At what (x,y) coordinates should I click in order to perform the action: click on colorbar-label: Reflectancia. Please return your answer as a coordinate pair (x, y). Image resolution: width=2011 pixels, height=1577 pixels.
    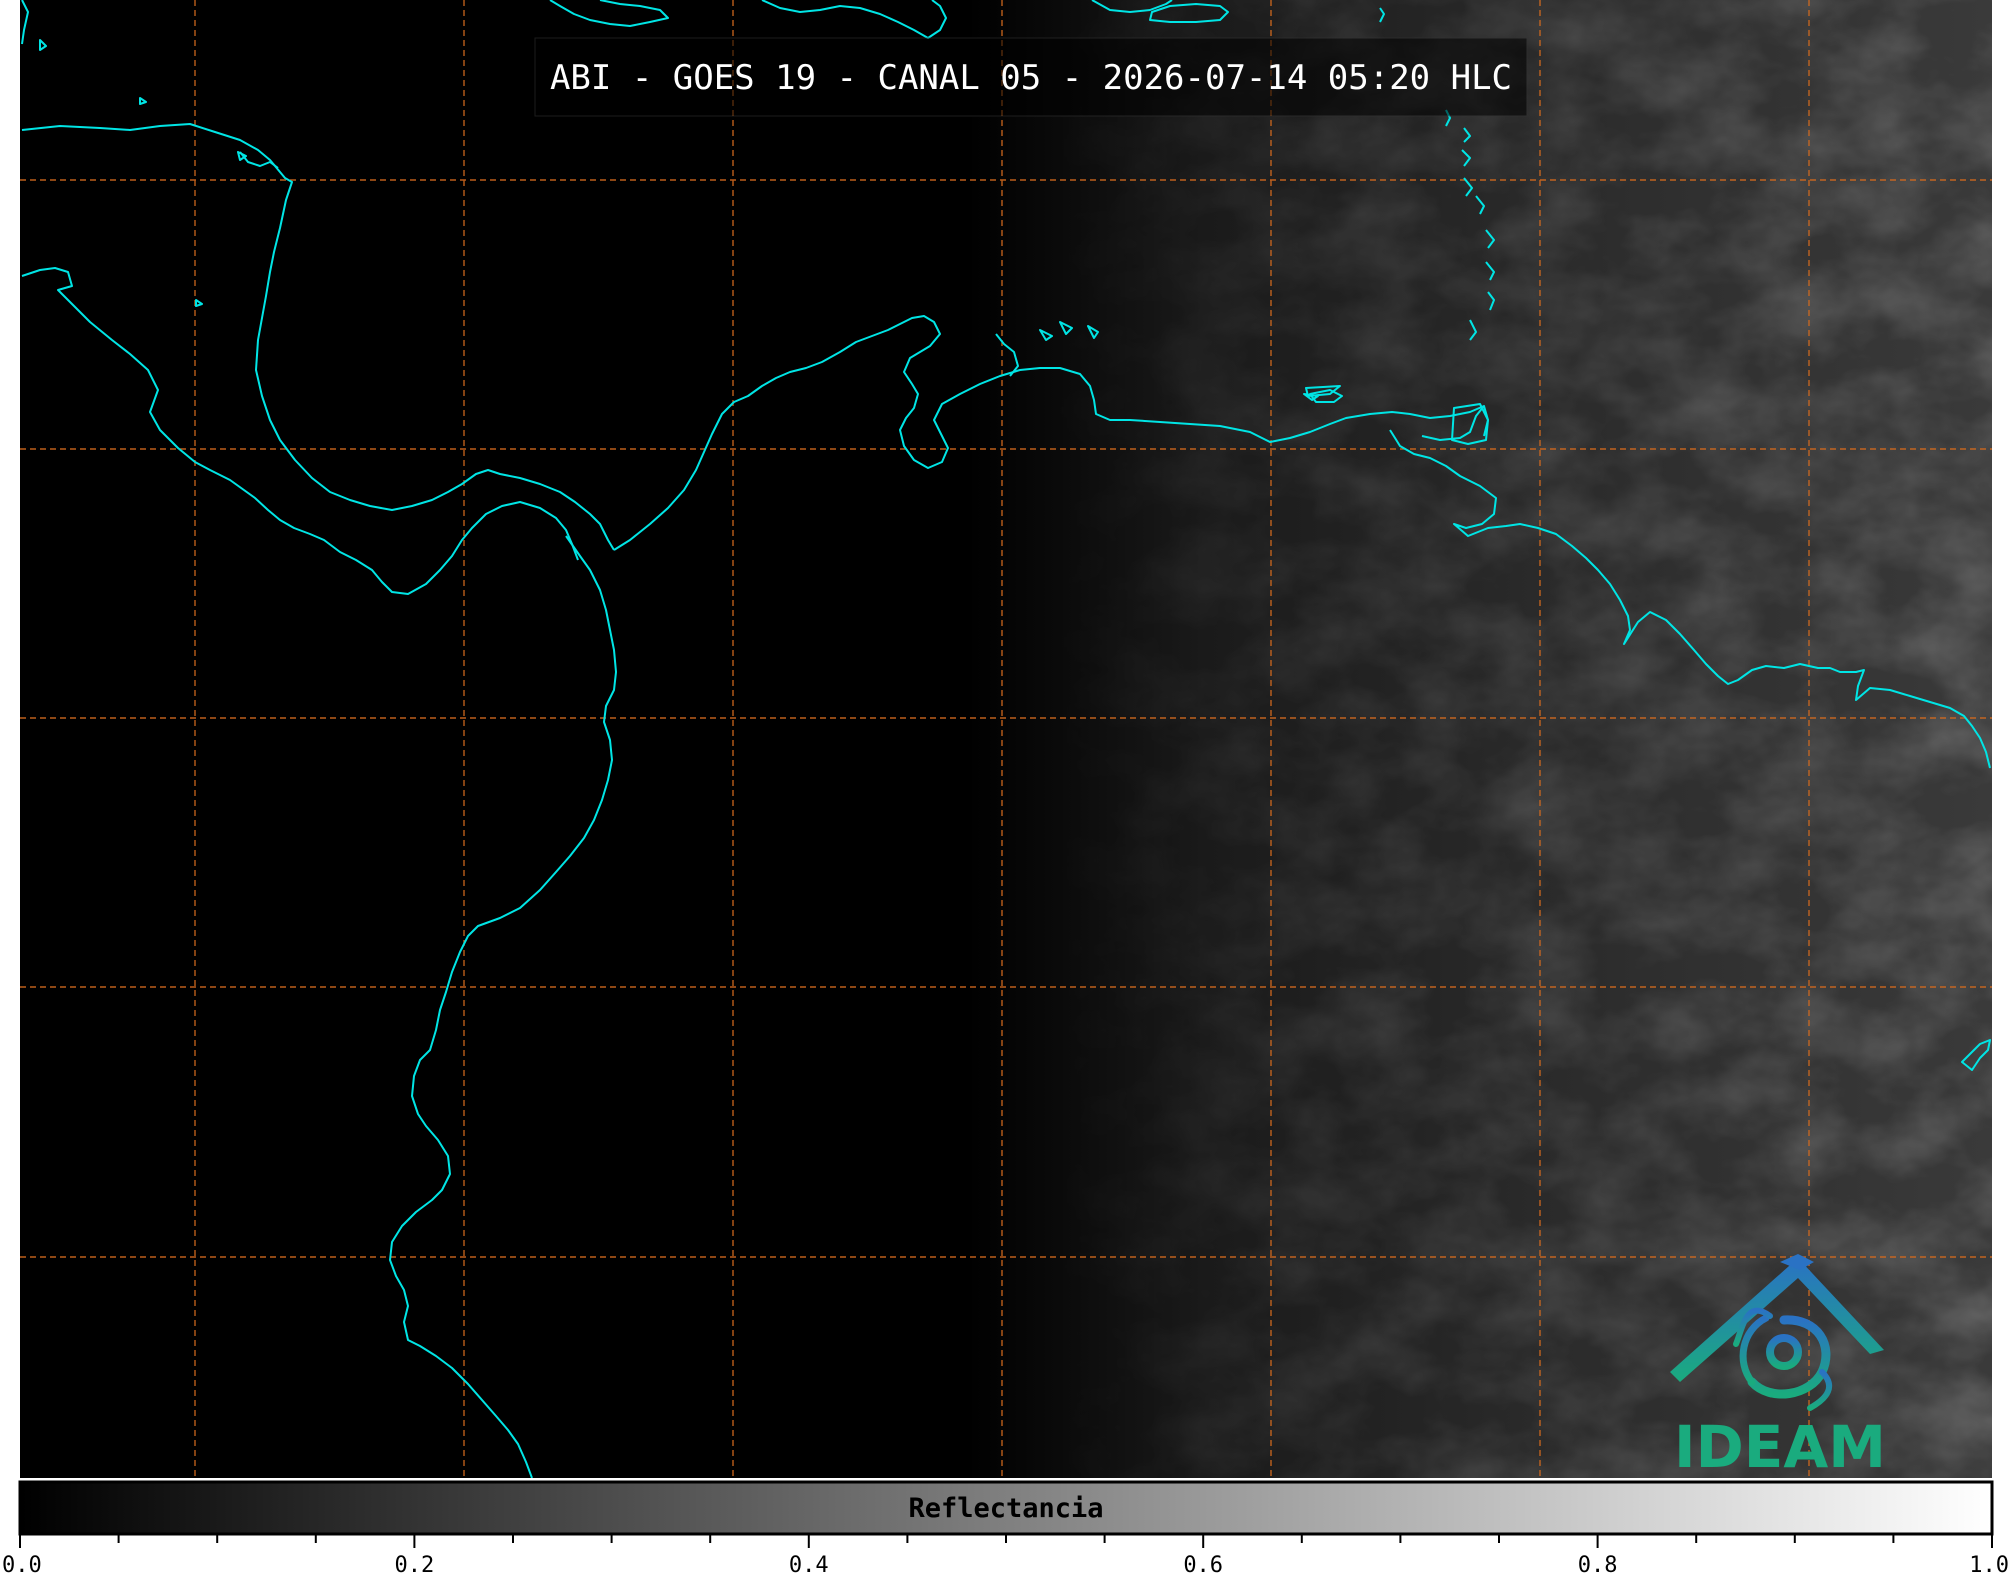
    Looking at the image, I should click on (1005, 1508).